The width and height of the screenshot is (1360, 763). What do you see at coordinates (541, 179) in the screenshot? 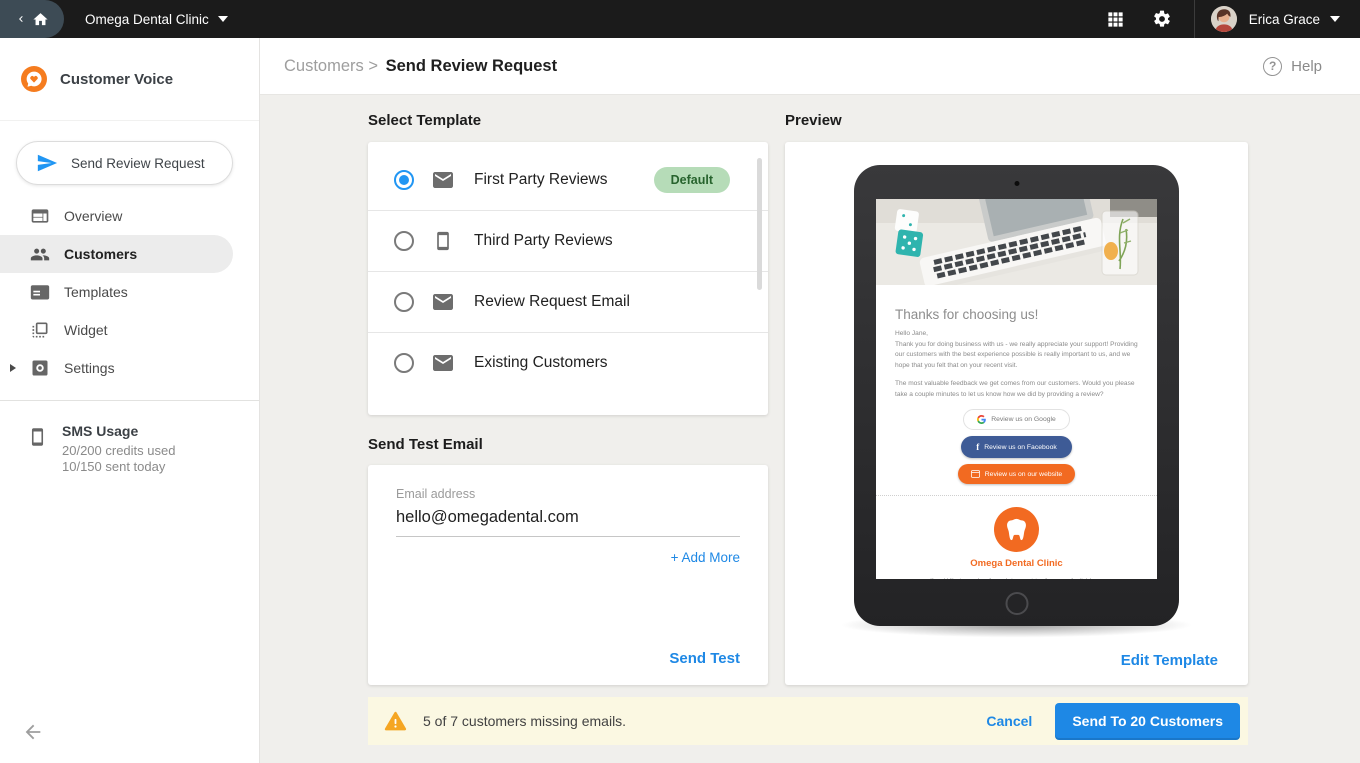
I see `template-option-label: First Party Reviews` at bounding box center [541, 179].